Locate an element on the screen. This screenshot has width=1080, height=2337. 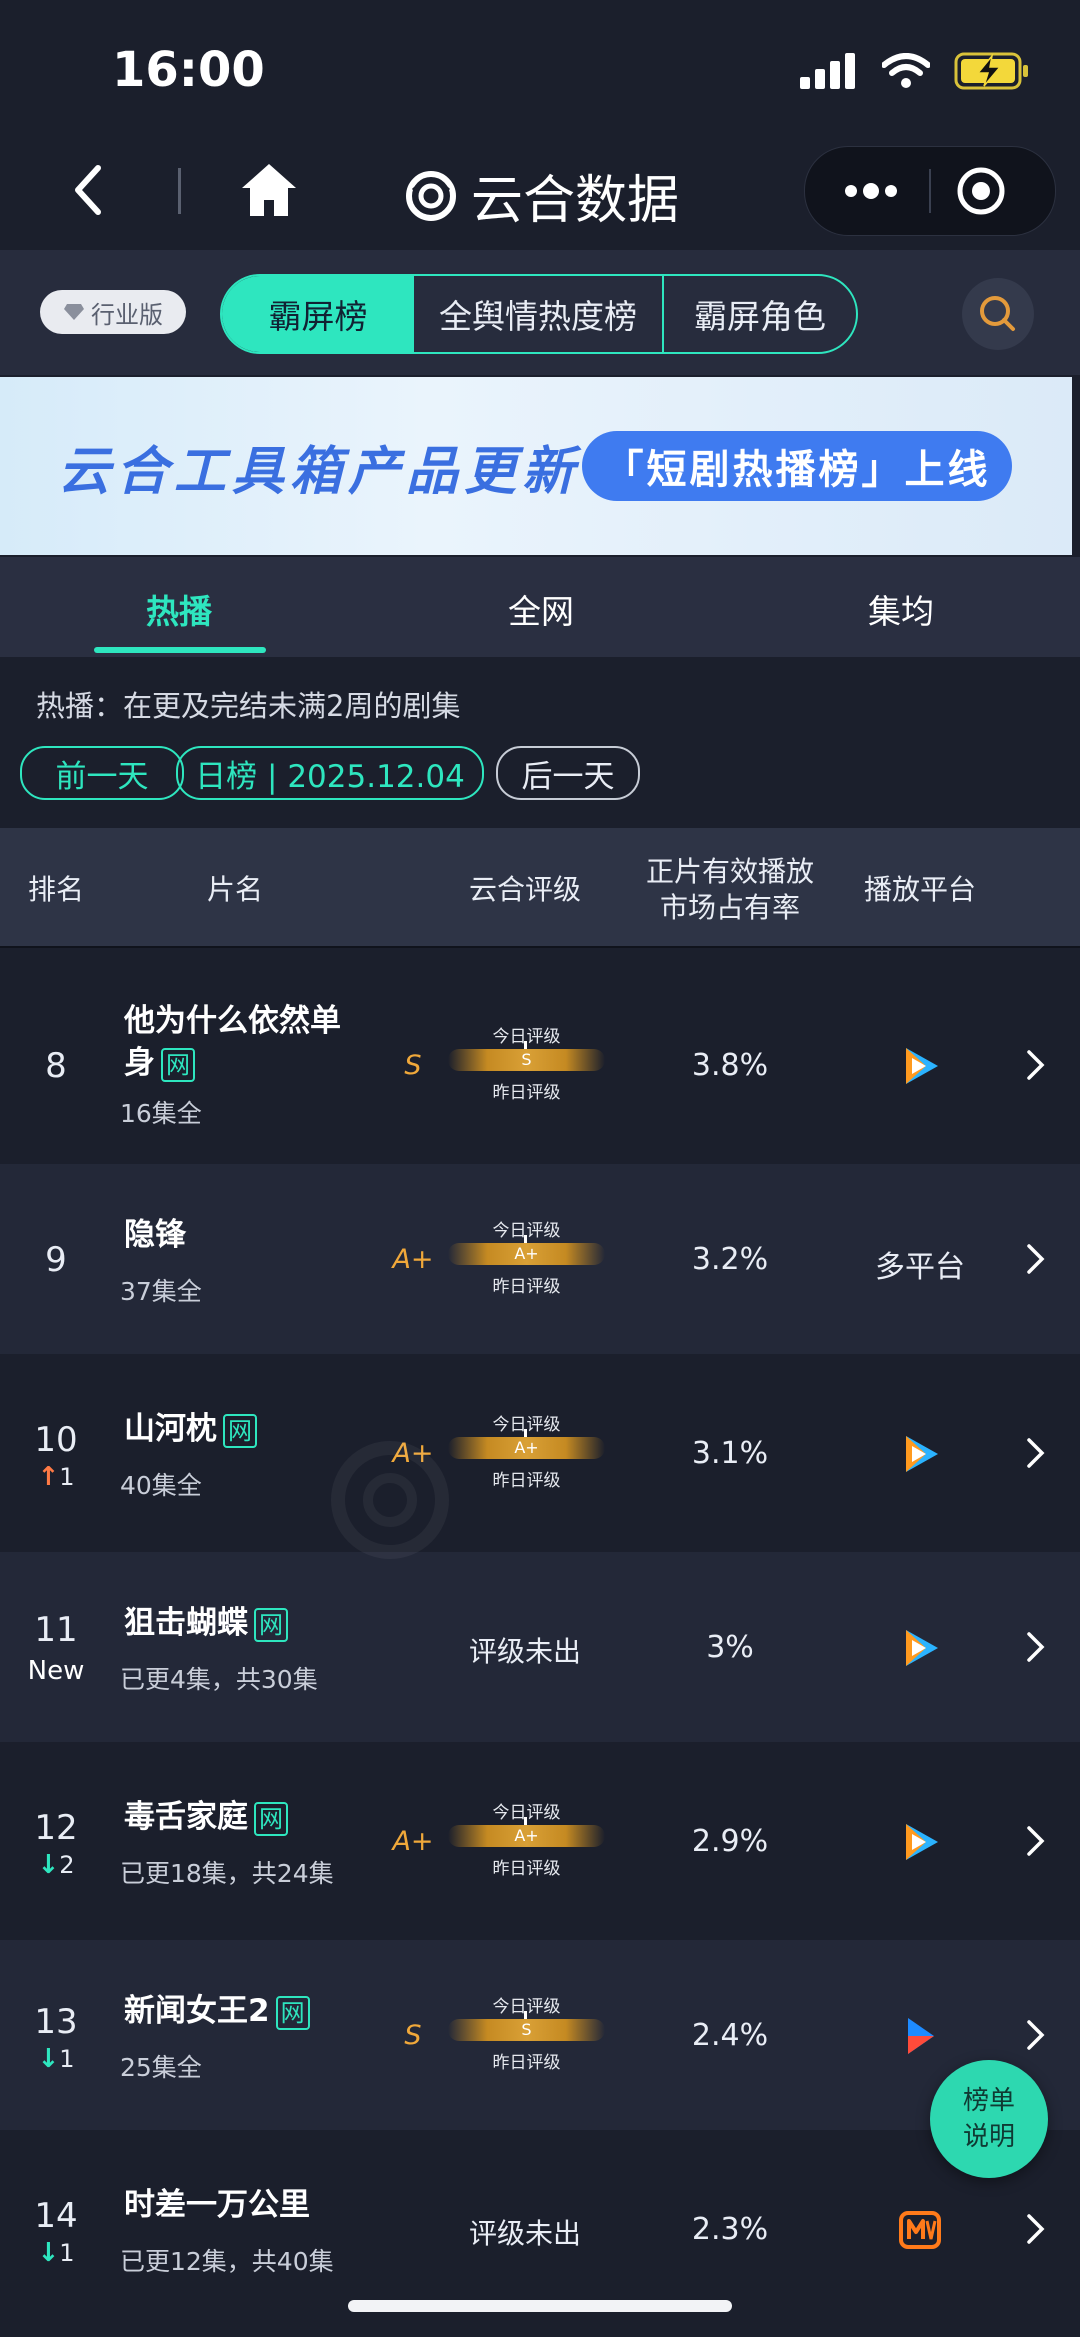
tab-all-network: 全网 is located at coordinates (541, 609).